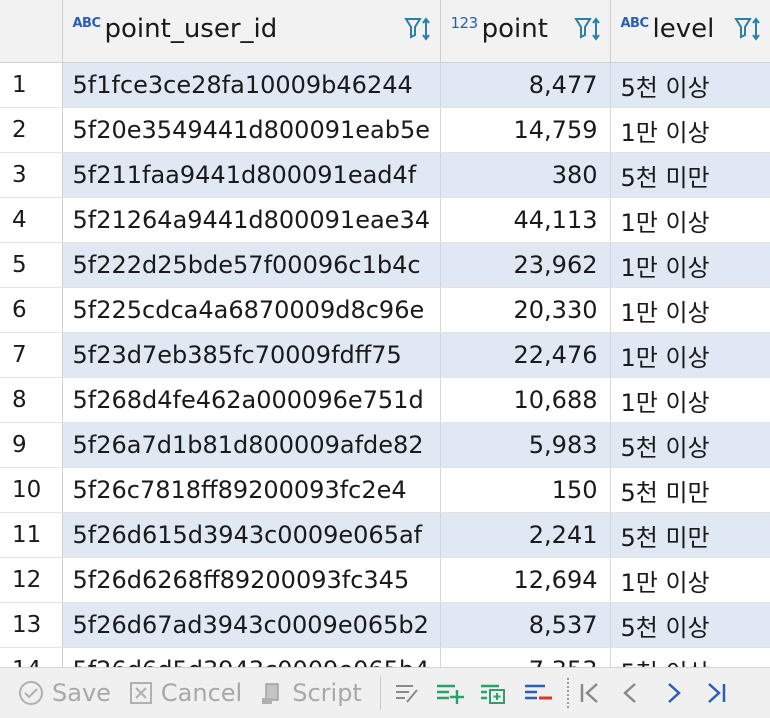 This screenshot has width=770, height=718. Describe the element at coordinates (327, 693) in the screenshot. I see `script-label: Script` at that location.